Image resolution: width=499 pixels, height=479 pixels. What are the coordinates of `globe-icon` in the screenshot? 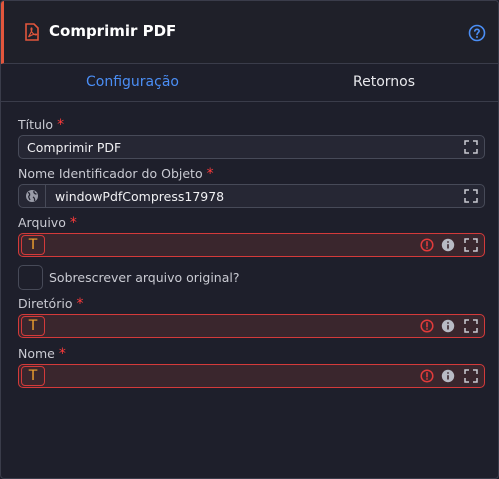 It's located at (32, 196).